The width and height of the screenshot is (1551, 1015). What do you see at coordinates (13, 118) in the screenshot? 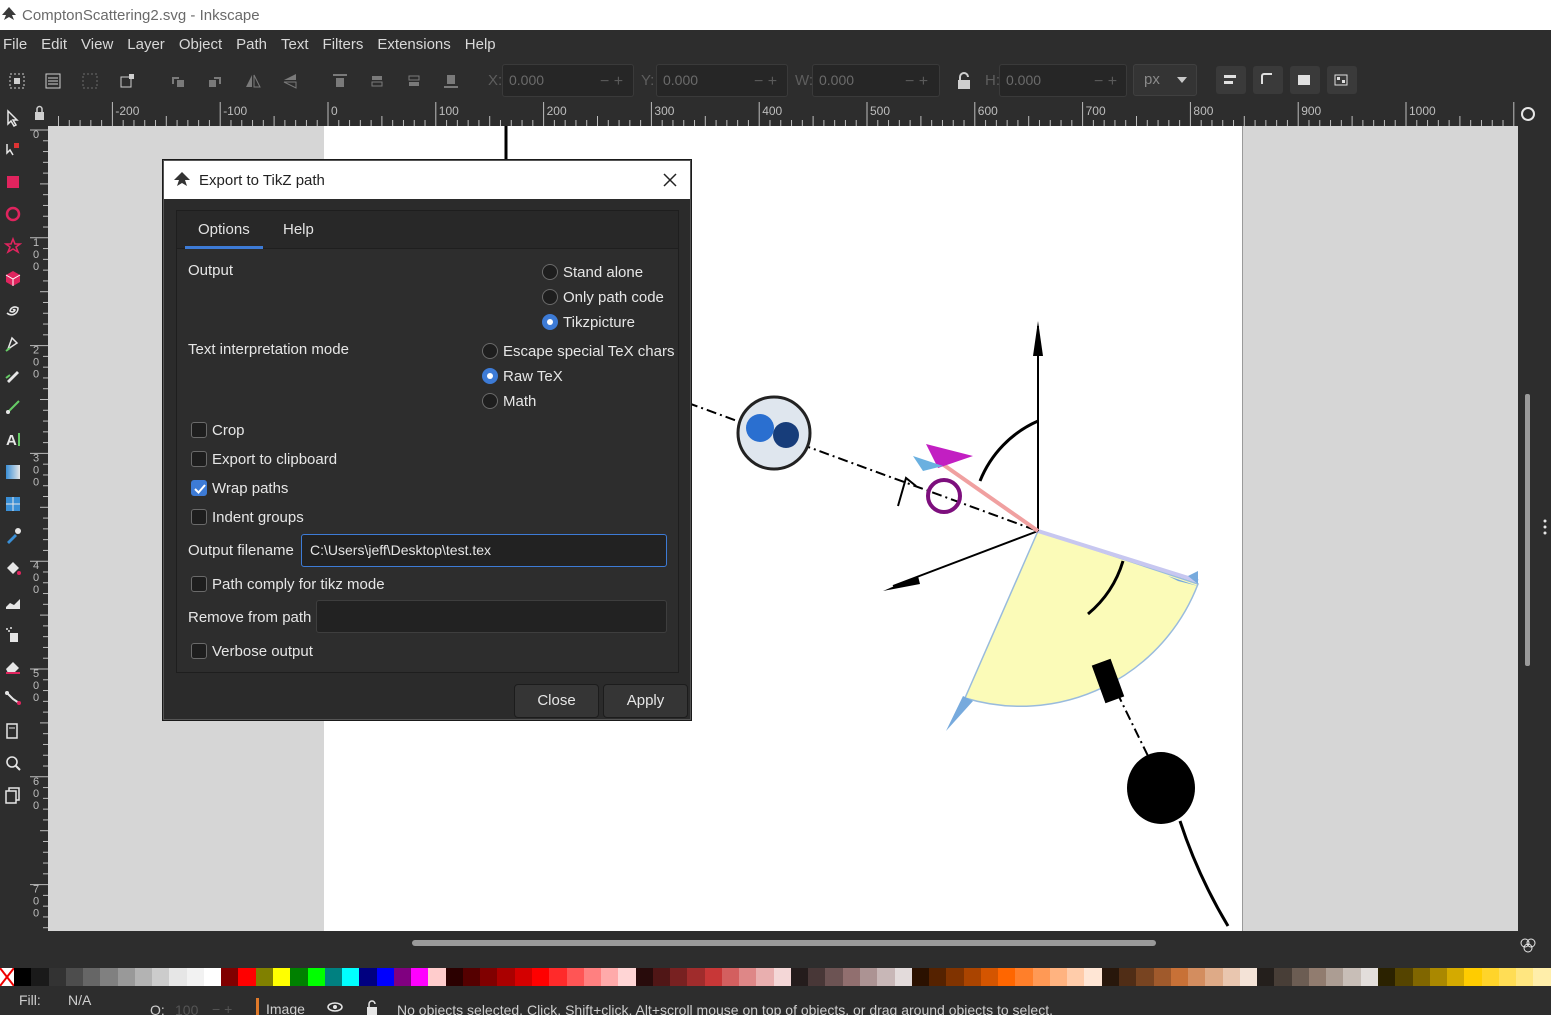
I see `selector-tool-icon` at bounding box center [13, 118].